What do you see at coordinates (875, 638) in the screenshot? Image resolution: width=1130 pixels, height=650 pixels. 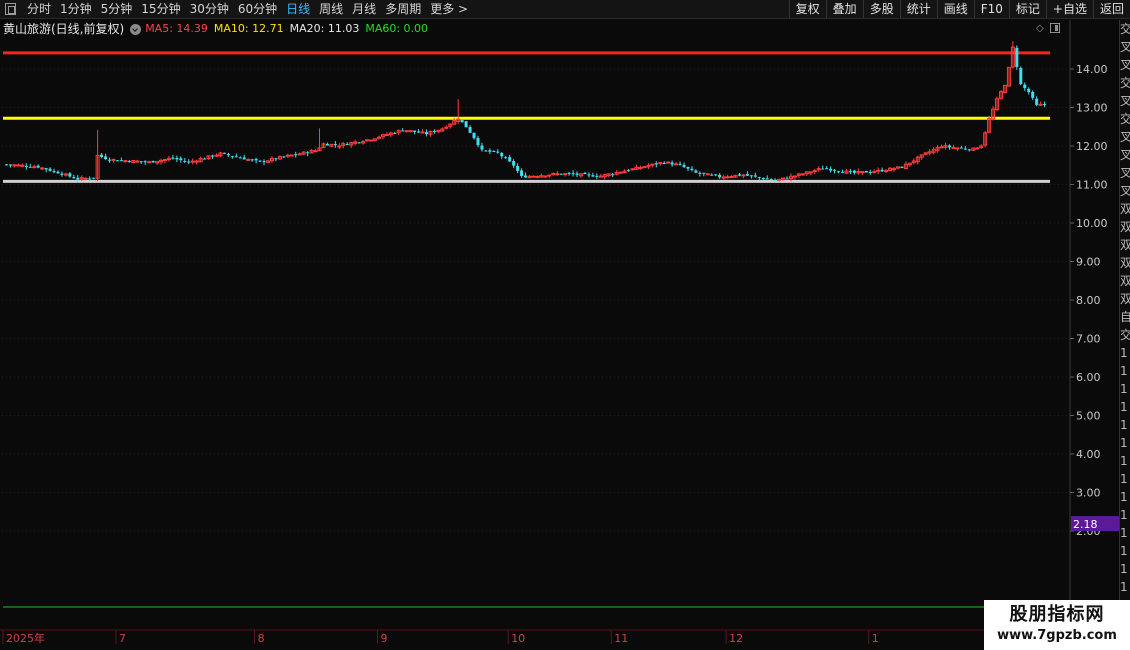 I see `date-tick-label: 1` at bounding box center [875, 638].